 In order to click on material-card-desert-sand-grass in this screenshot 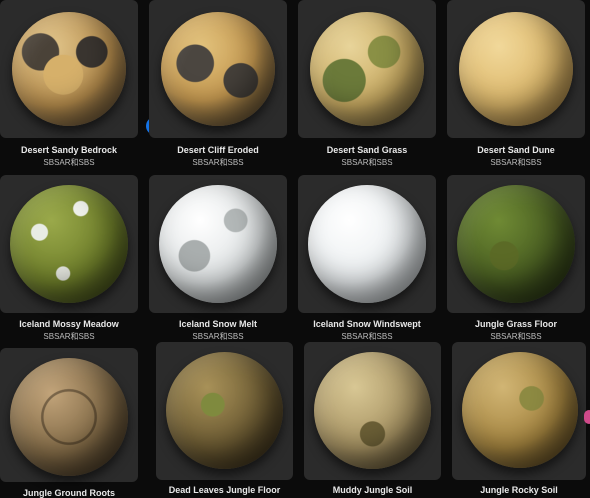, I will do `click(367, 69)`.